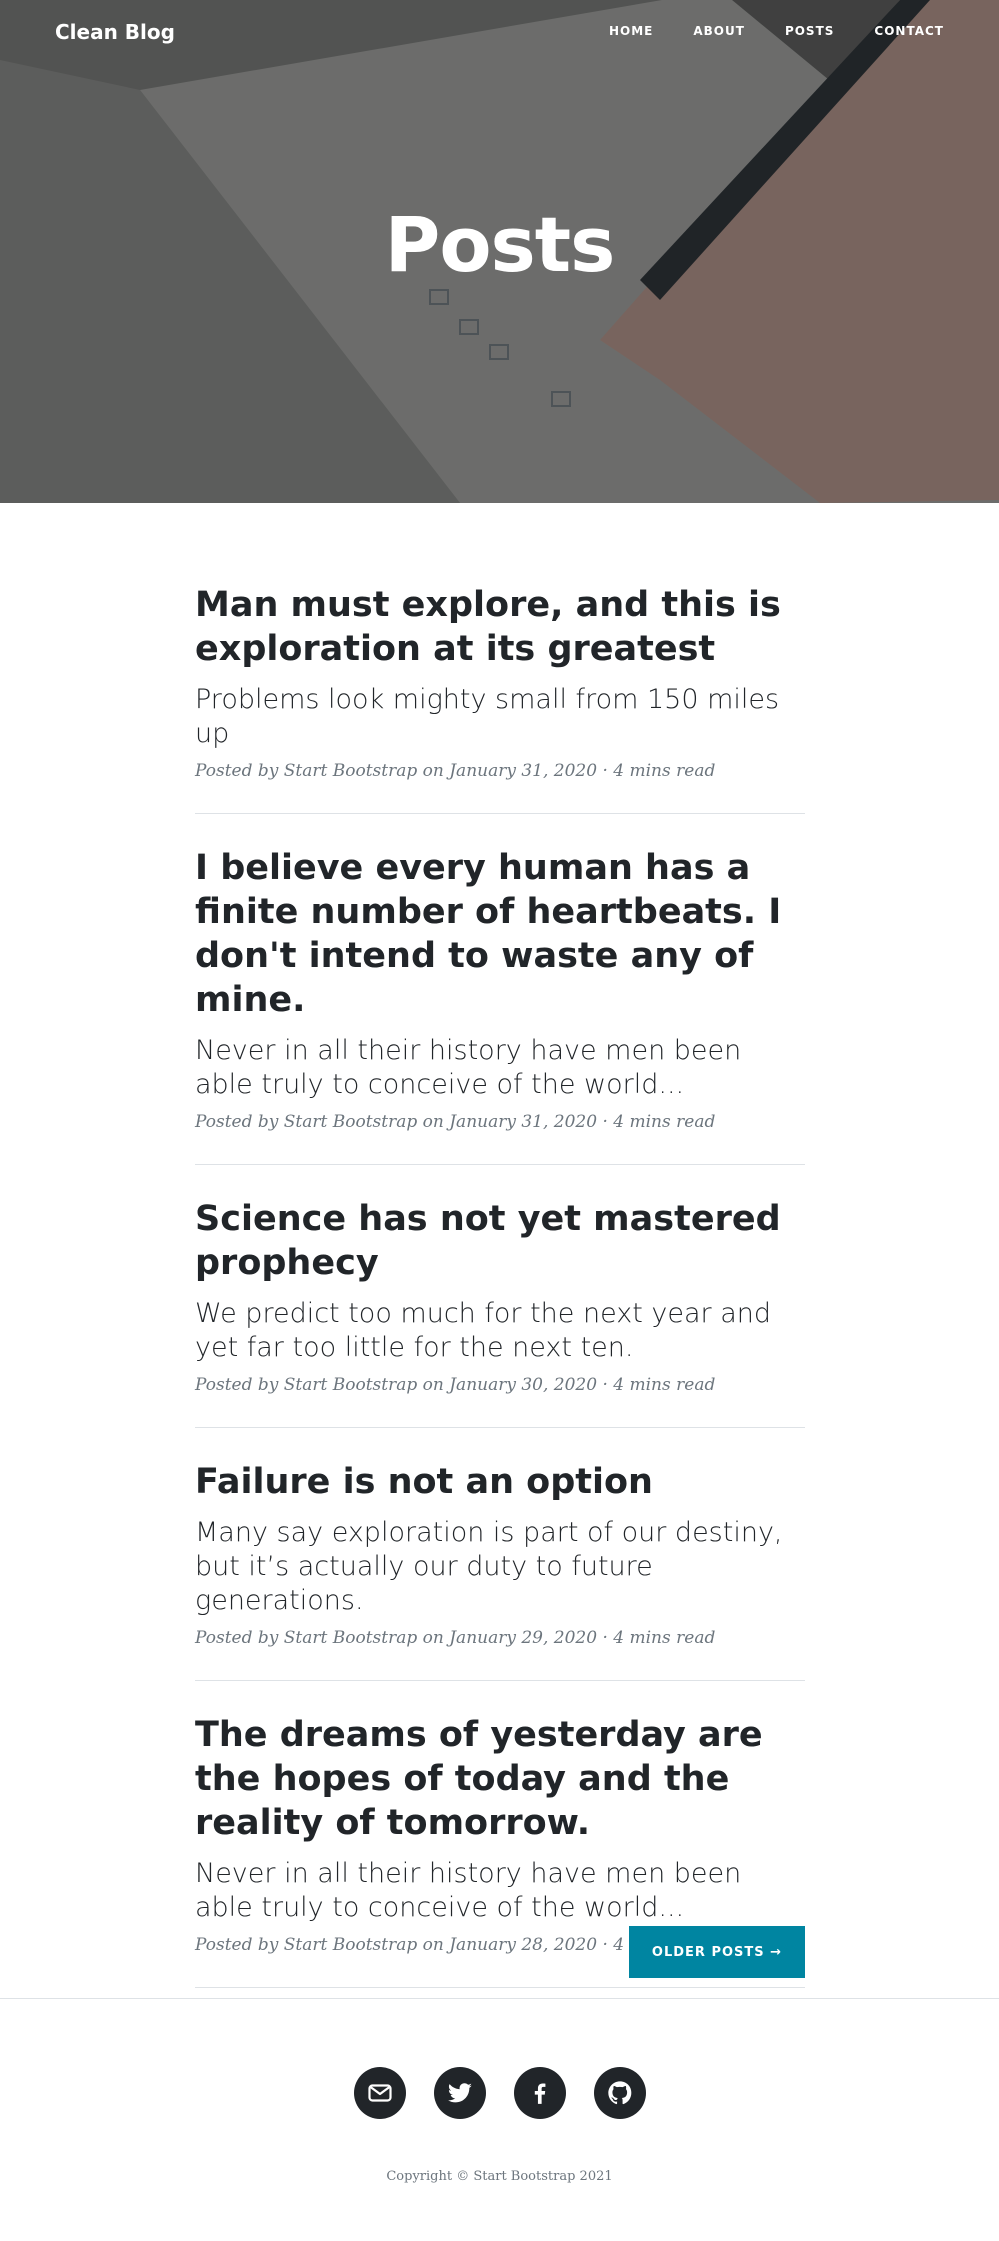 The height and width of the screenshot is (2241, 999). What do you see at coordinates (500, 1952) in the screenshot?
I see `pagination: OLDER POSTS →` at bounding box center [500, 1952].